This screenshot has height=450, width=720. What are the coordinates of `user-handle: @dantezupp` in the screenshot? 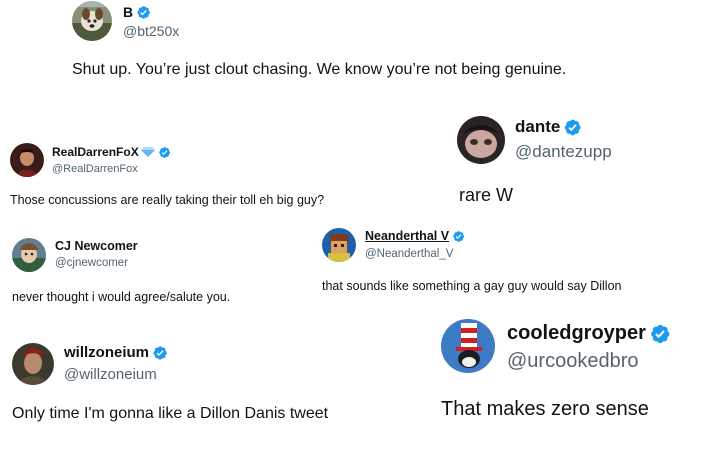 It's located at (563, 152).